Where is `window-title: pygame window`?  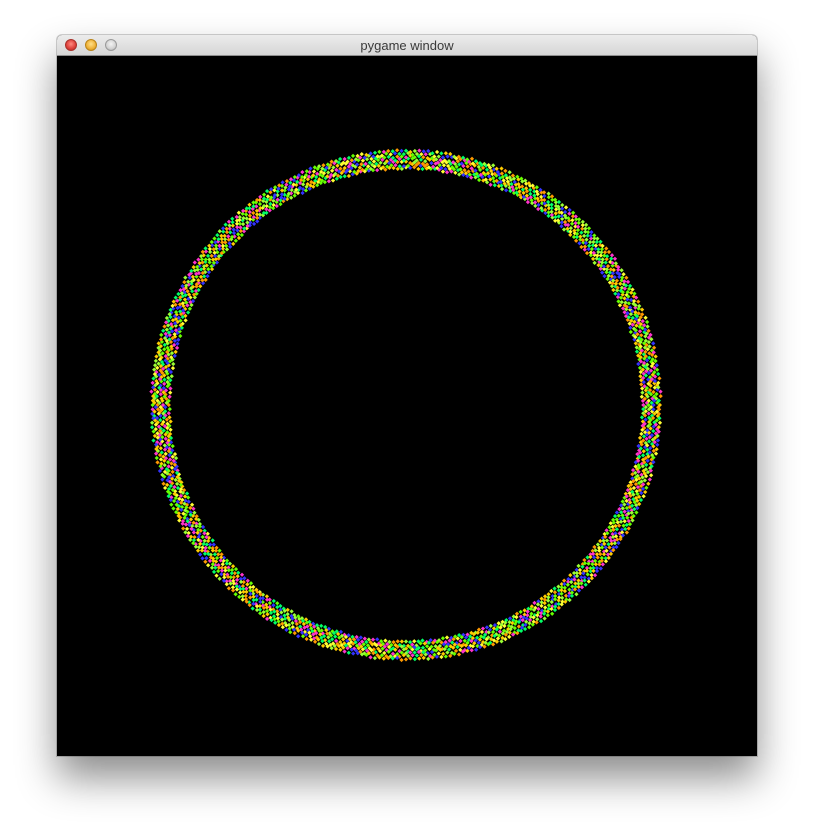
window-title: pygame window is located at coordinates (407, 45).